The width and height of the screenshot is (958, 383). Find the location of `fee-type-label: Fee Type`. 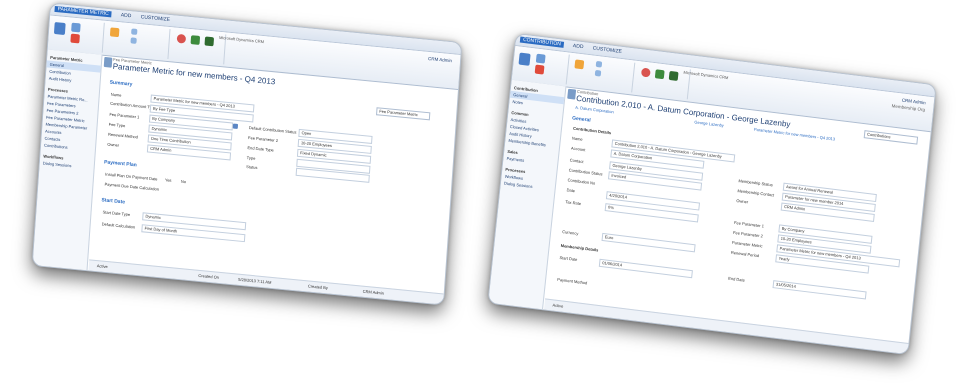

fee-type-label: Fee Type is located at coordinates (117, 125).